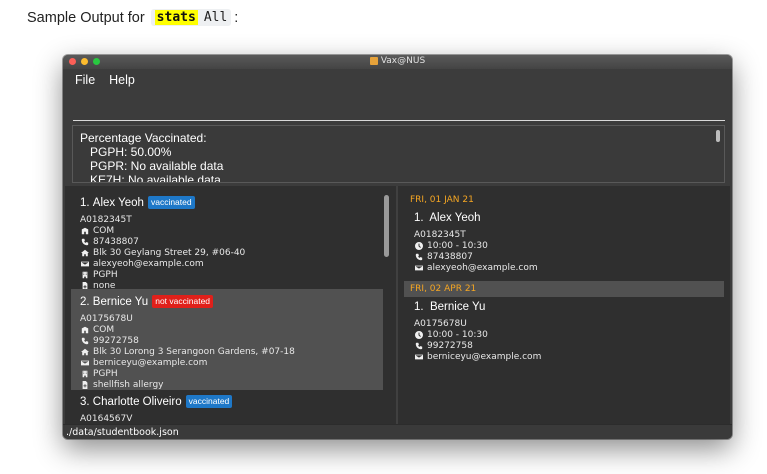  What do you see at coordinates (482, 268) in the screenshot?
I see `appointment-email: alexyeoh@example.com` at bounding box center [482, 268].